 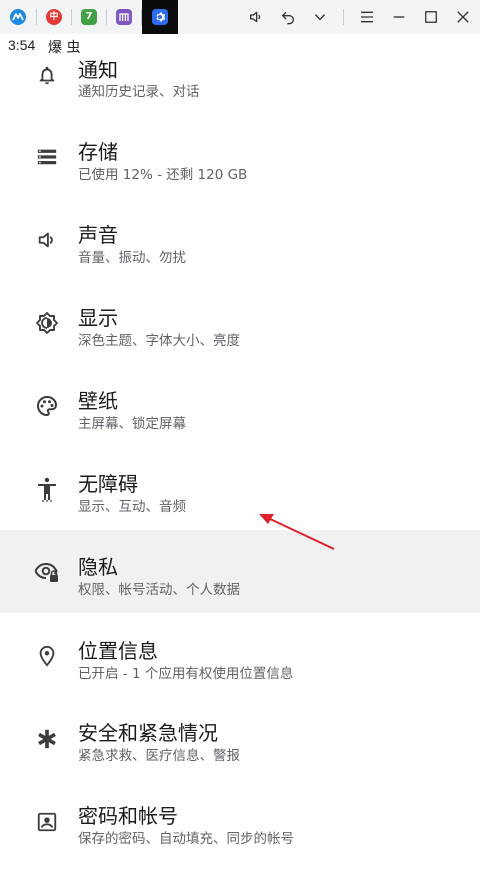 I want to click on annotation-arrow, so click(x=297, y=532).